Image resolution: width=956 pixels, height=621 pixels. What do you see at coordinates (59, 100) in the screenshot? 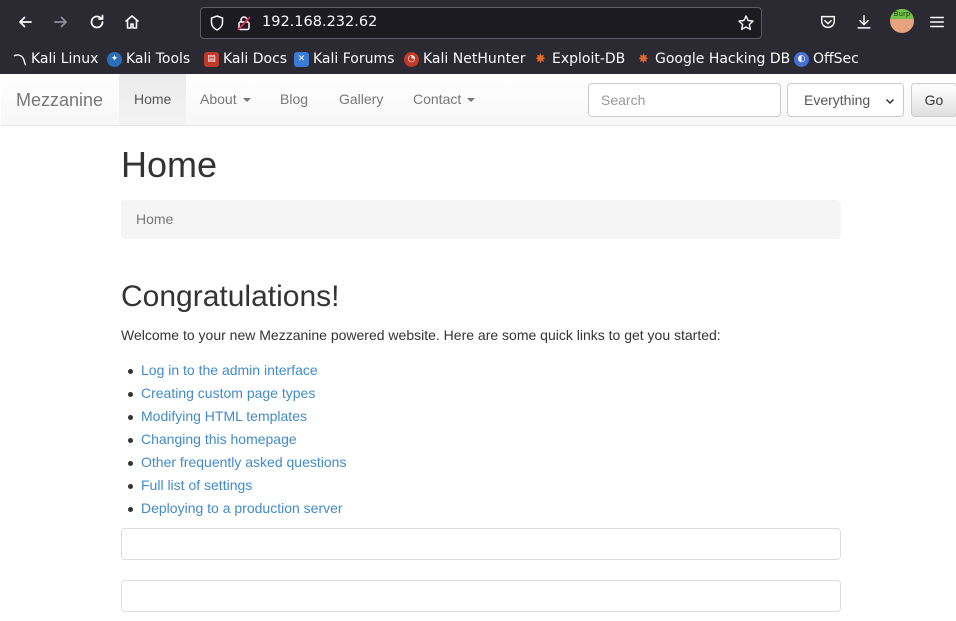
I see `site-brand: Mezzanine` at bounding box center [59, 100].